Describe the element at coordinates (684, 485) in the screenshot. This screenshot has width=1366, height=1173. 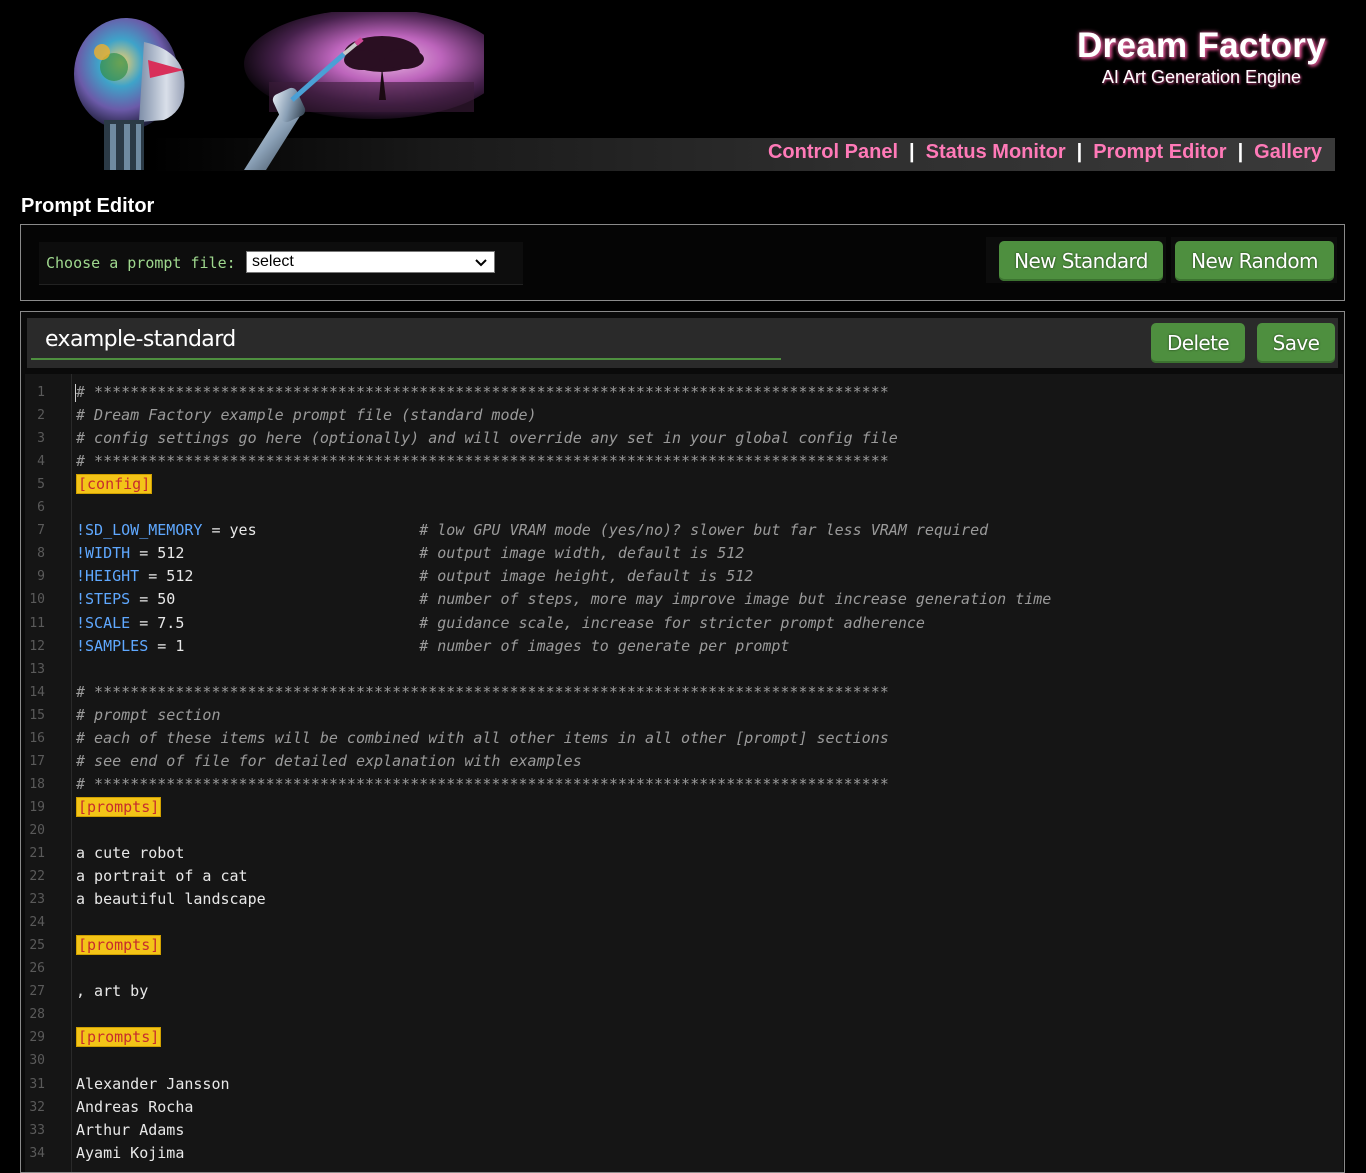
I see `code-line: 5 [config]` at that location.